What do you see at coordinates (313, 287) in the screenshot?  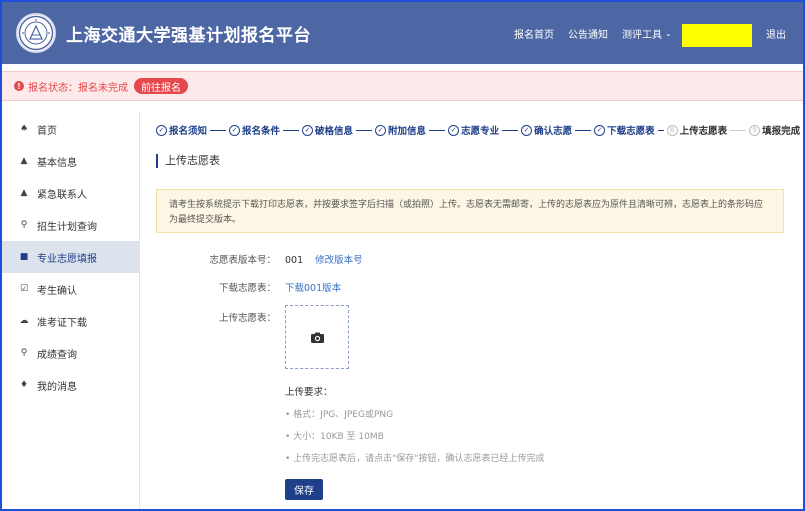 I see `download-version-link: 下载001版本` at bounding box center [313, 287].